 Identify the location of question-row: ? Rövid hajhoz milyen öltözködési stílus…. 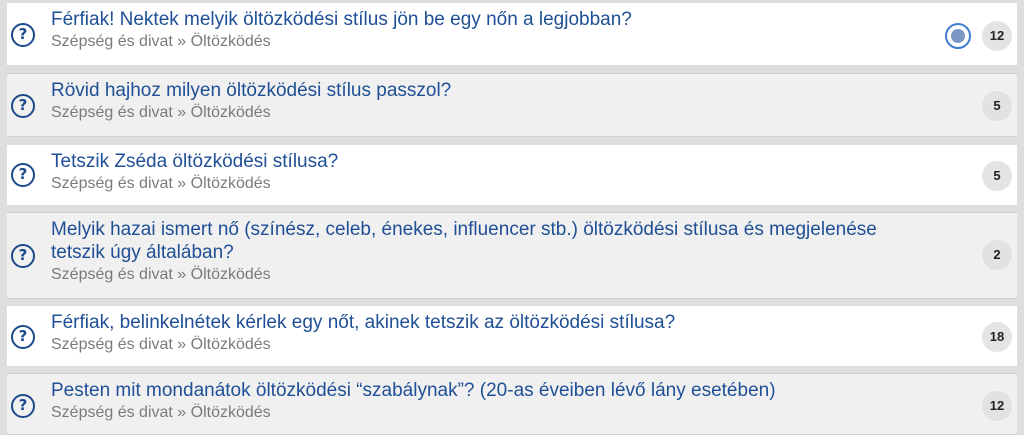
(512, 105).